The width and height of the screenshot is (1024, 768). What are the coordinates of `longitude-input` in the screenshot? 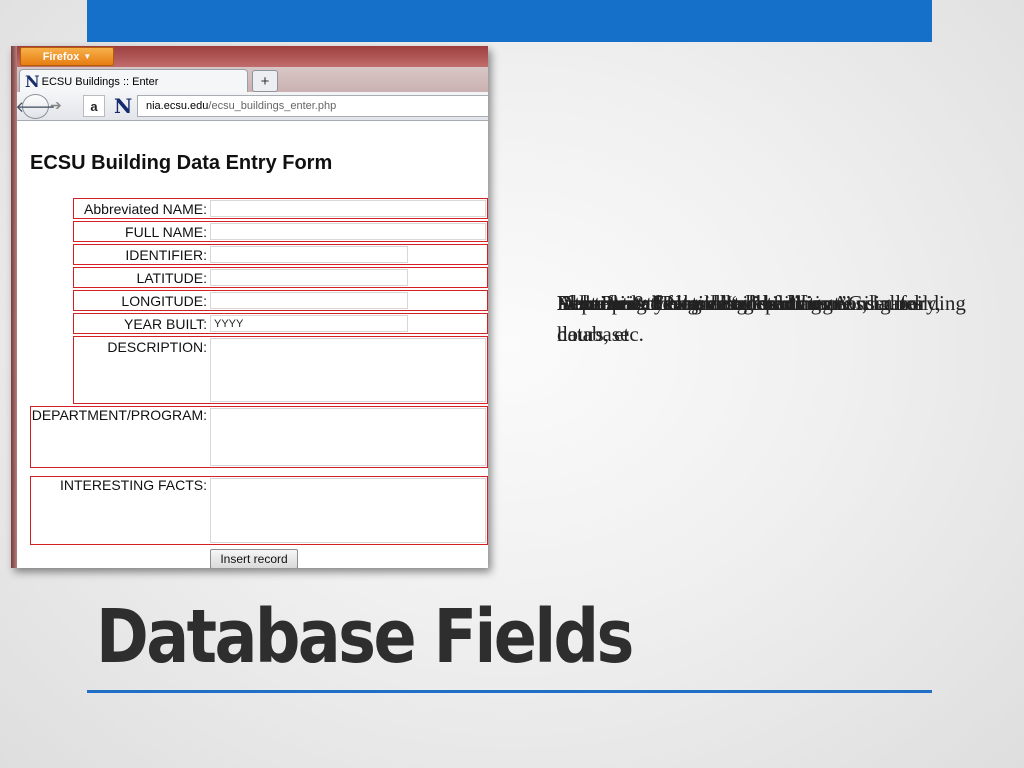 It's located at (309, 300).